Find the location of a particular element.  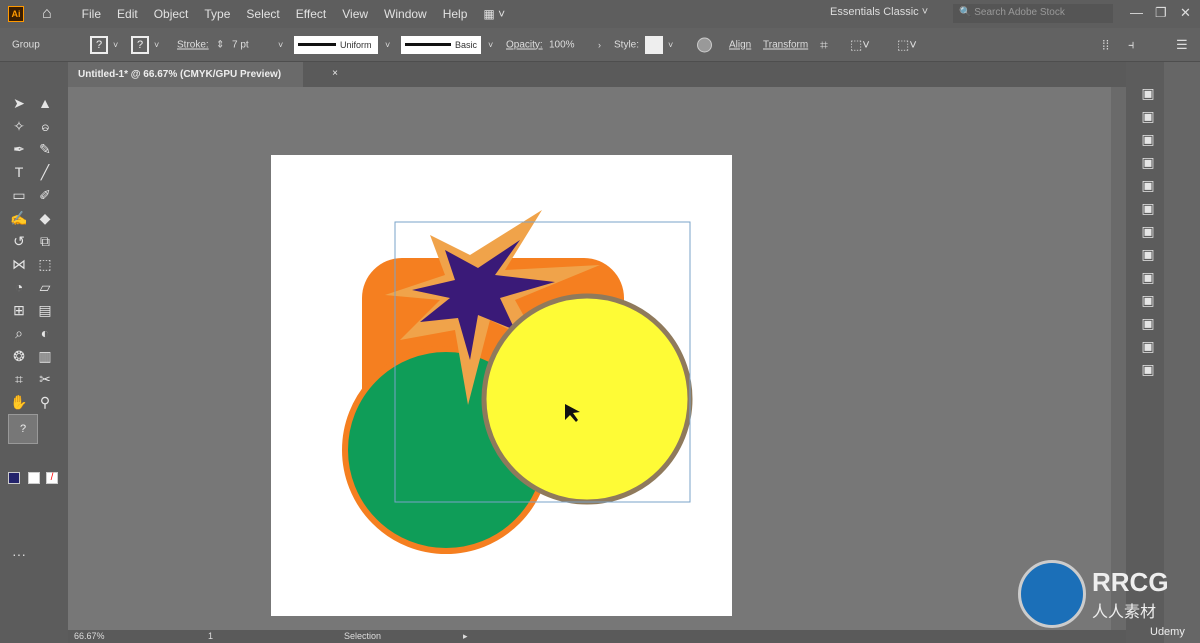

graphic-styles-panel-icon: ▣ is located at coordinates (1148, 300).